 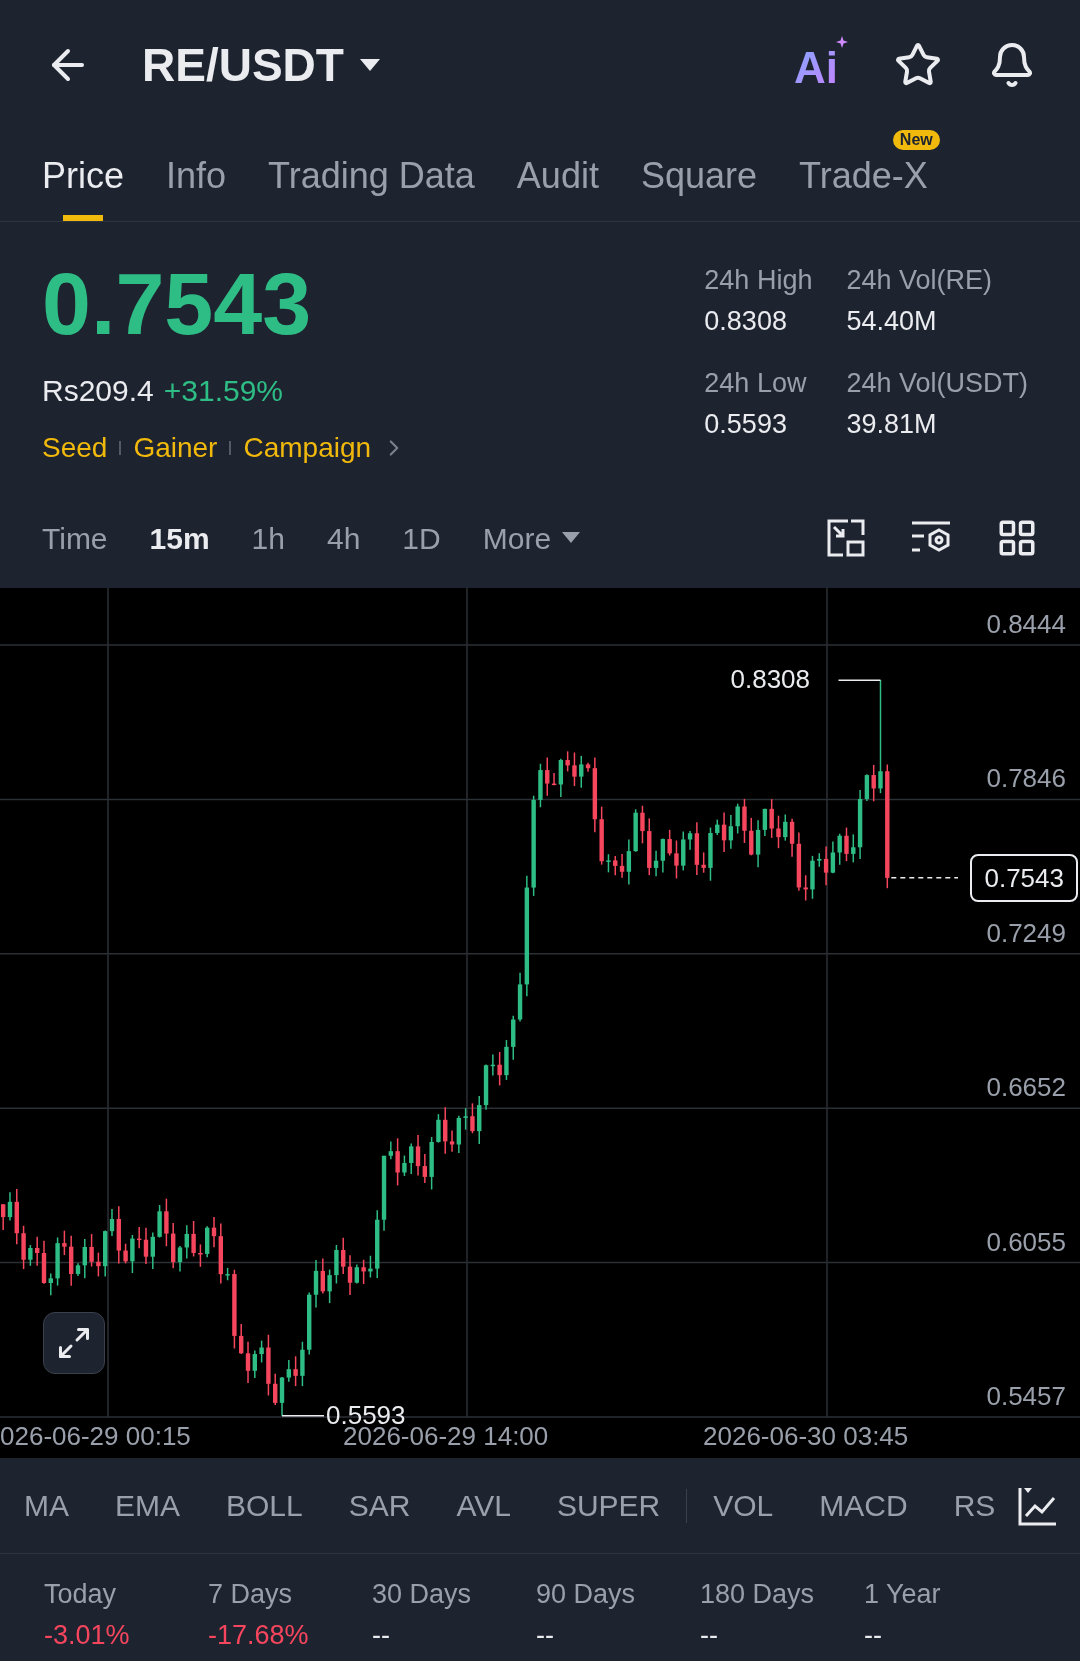 I want to click on new-badge: New, so click(x=916, y=140).